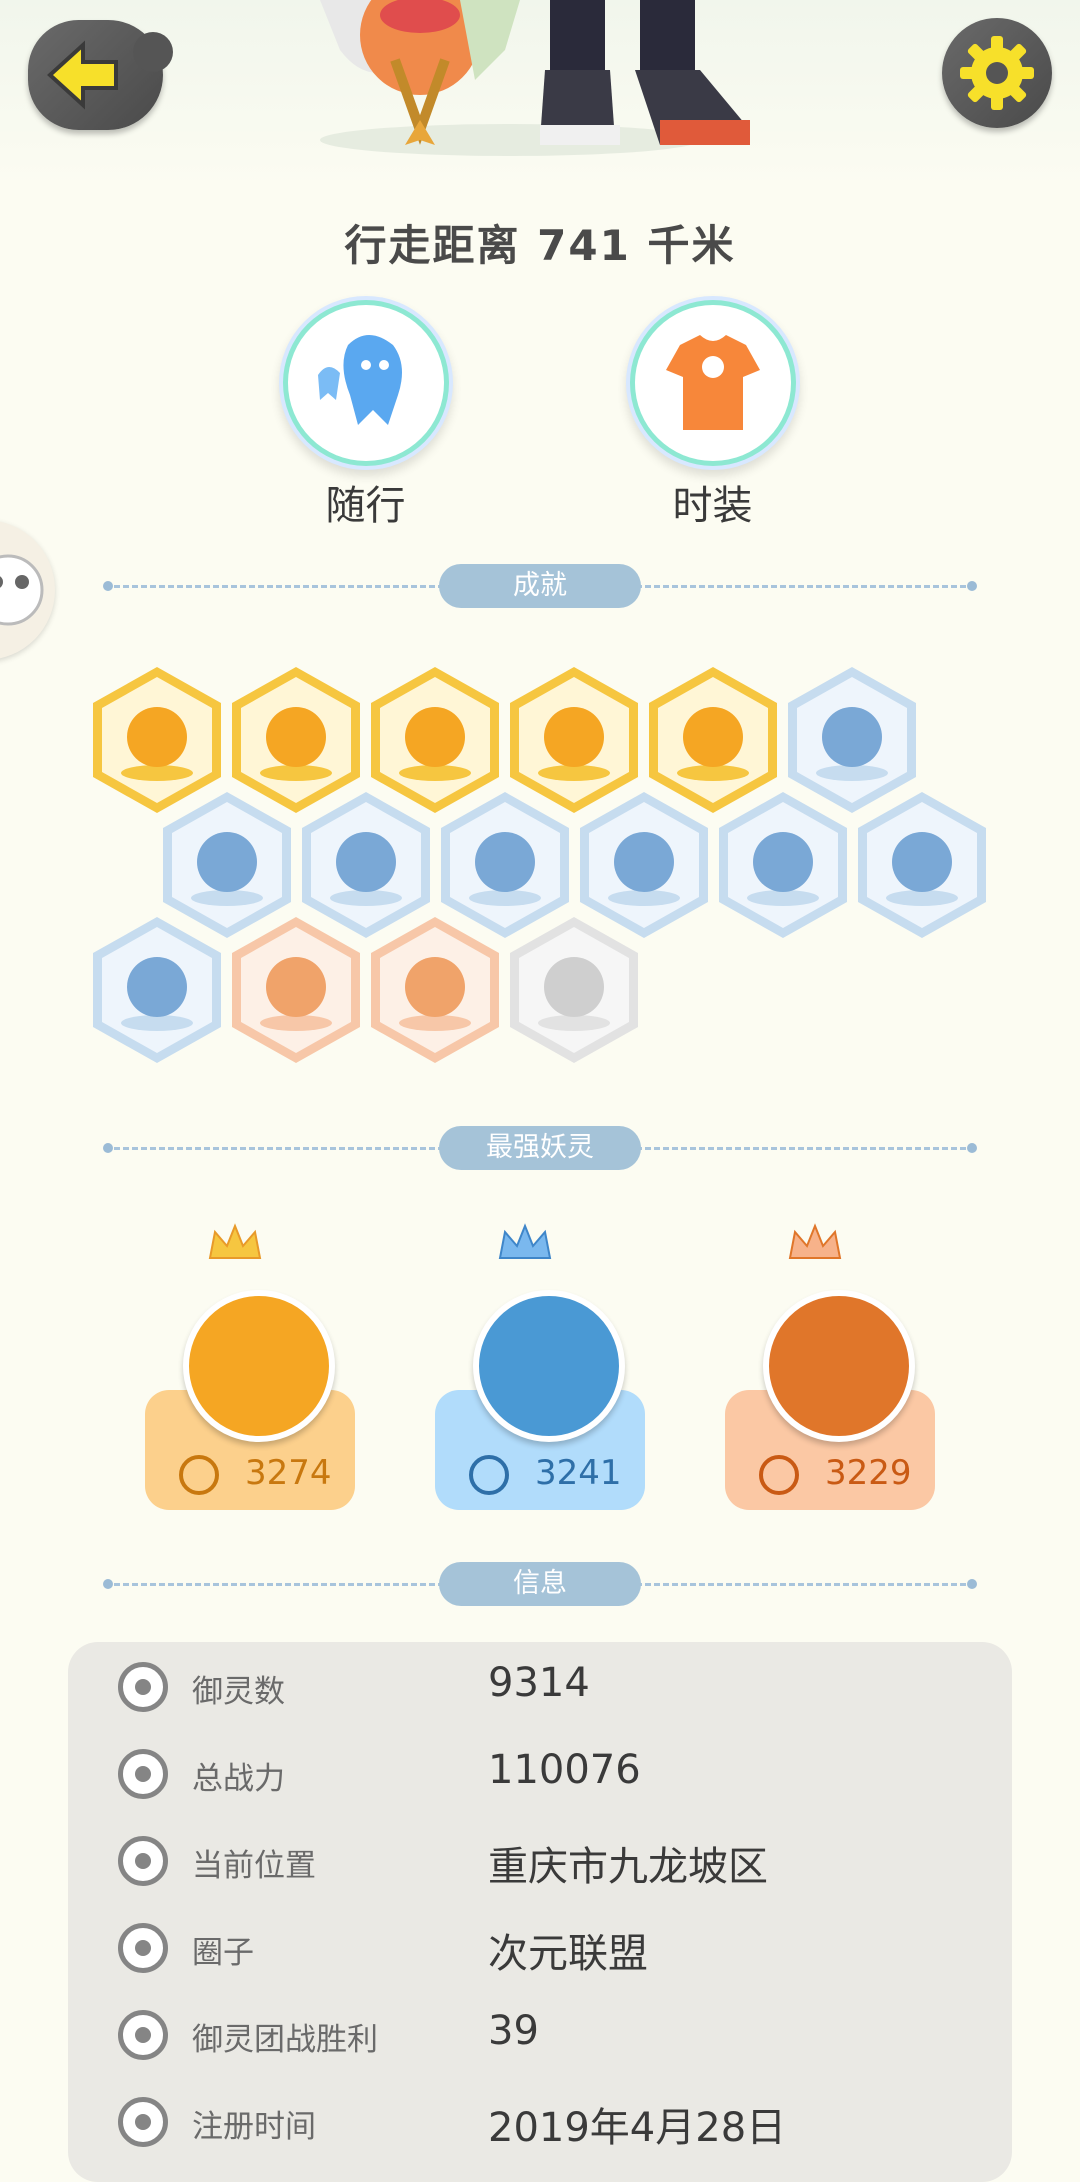 This screenshot has width=1080, height=2182. What do you see at coordinates (143, 1687) in the screenshot?
I see `spirit-count-icon` at bounding box center [143, 1687].